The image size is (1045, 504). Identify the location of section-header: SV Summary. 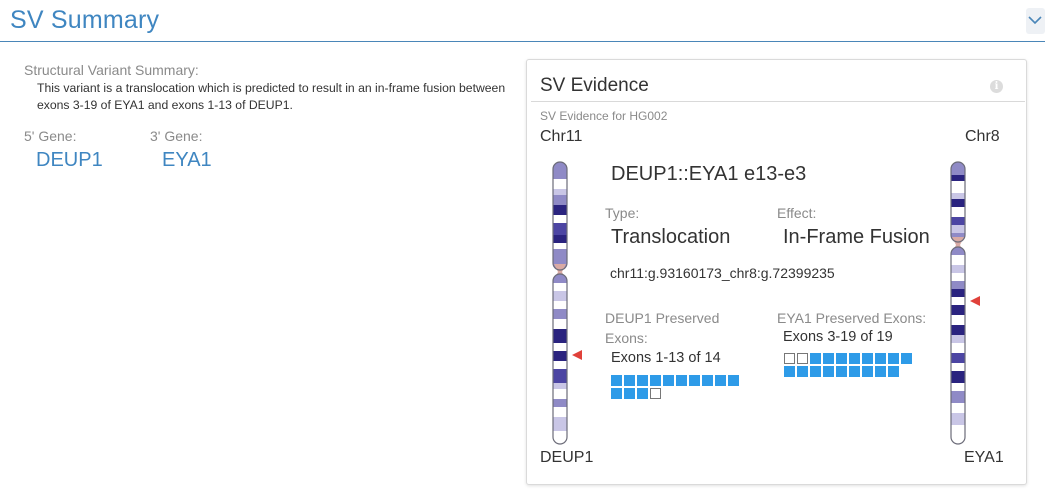
(522, 21).